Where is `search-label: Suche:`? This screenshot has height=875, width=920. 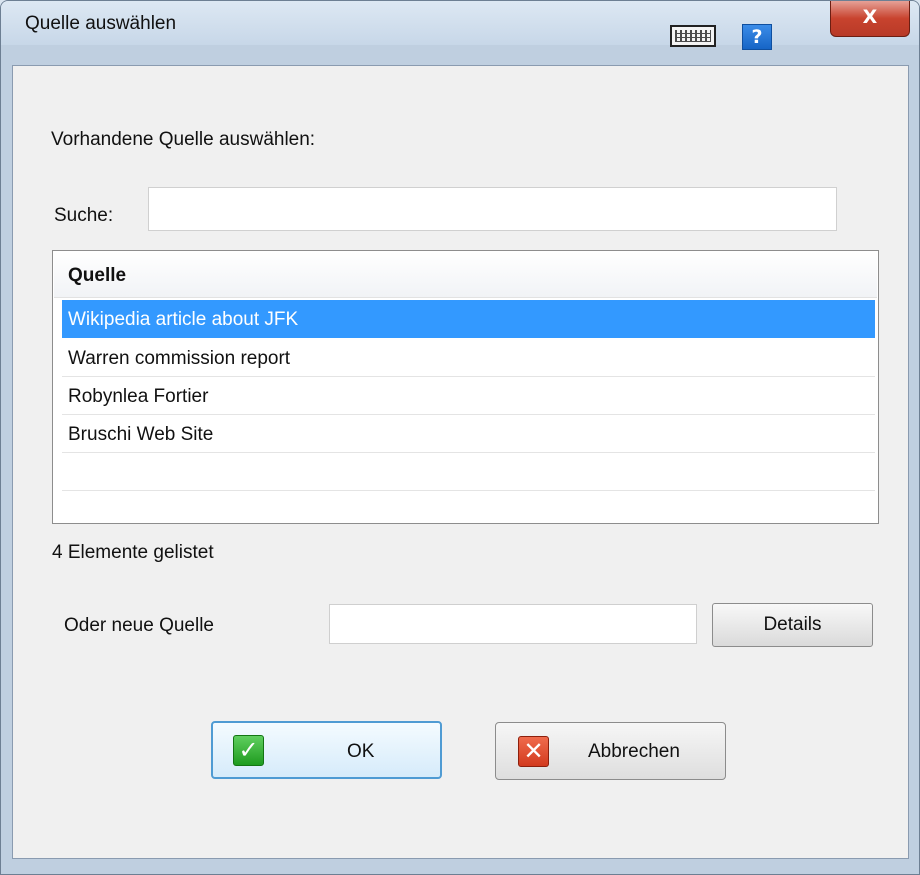 search-label: Suche: is located at coordinates (84, 215).